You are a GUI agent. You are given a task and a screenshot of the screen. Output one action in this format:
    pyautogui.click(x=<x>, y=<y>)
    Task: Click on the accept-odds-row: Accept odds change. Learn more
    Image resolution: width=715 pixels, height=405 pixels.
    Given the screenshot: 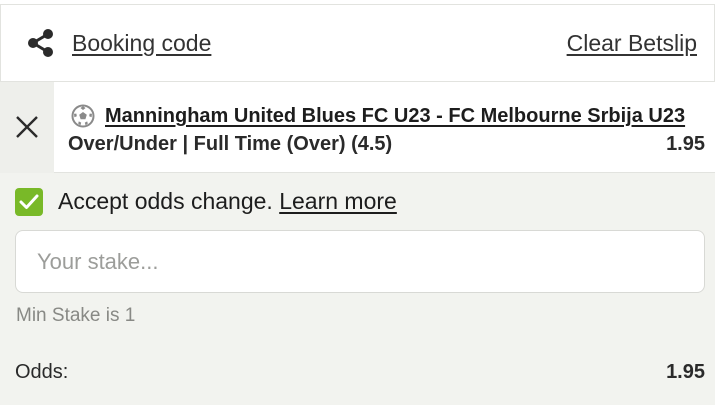 What is the action you would take?
    pyautogui.click(x=227, y=201)
    